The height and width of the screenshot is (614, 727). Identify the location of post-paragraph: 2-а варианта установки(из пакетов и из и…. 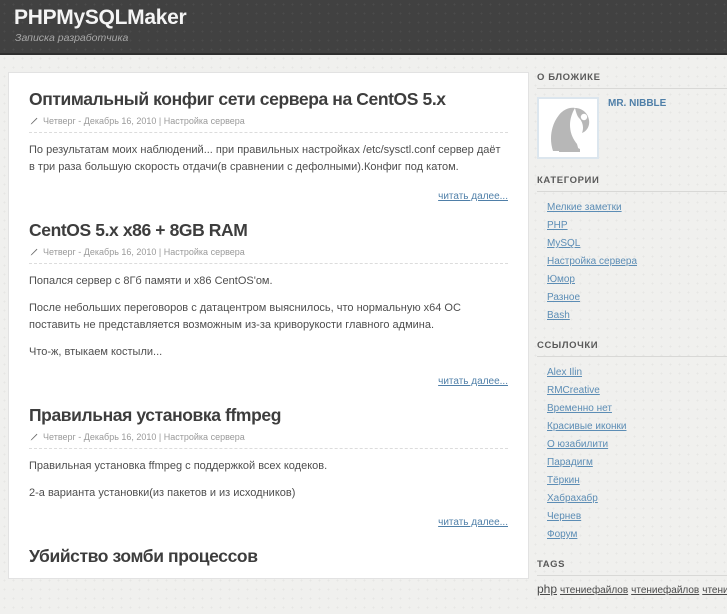
(162, 493).